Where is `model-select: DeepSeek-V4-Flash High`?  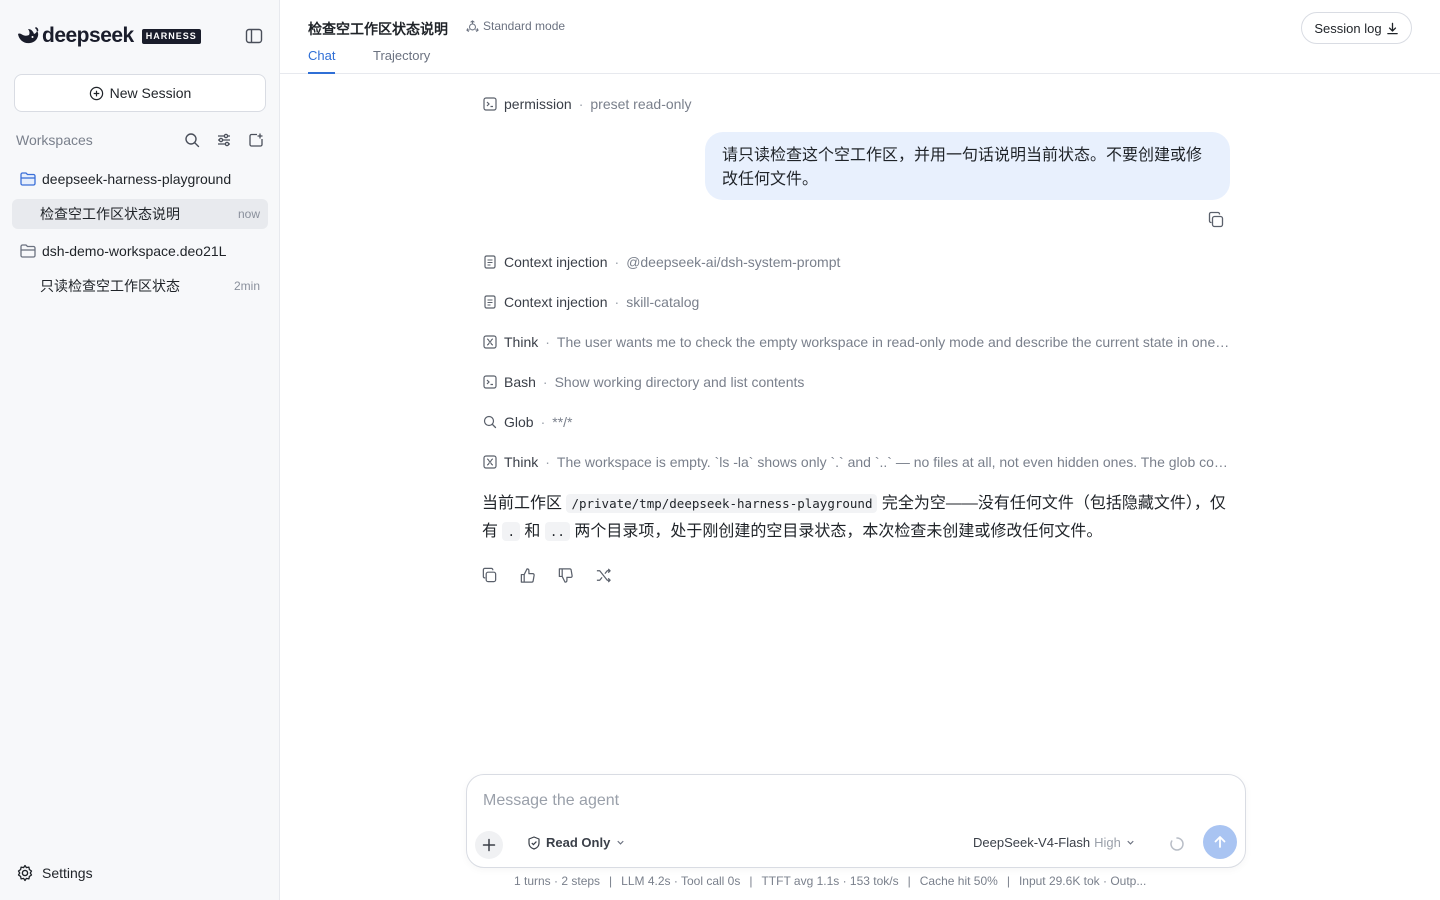
model-select: DeepSeek-V4-Flash High is located at coordinates (1054, 842).